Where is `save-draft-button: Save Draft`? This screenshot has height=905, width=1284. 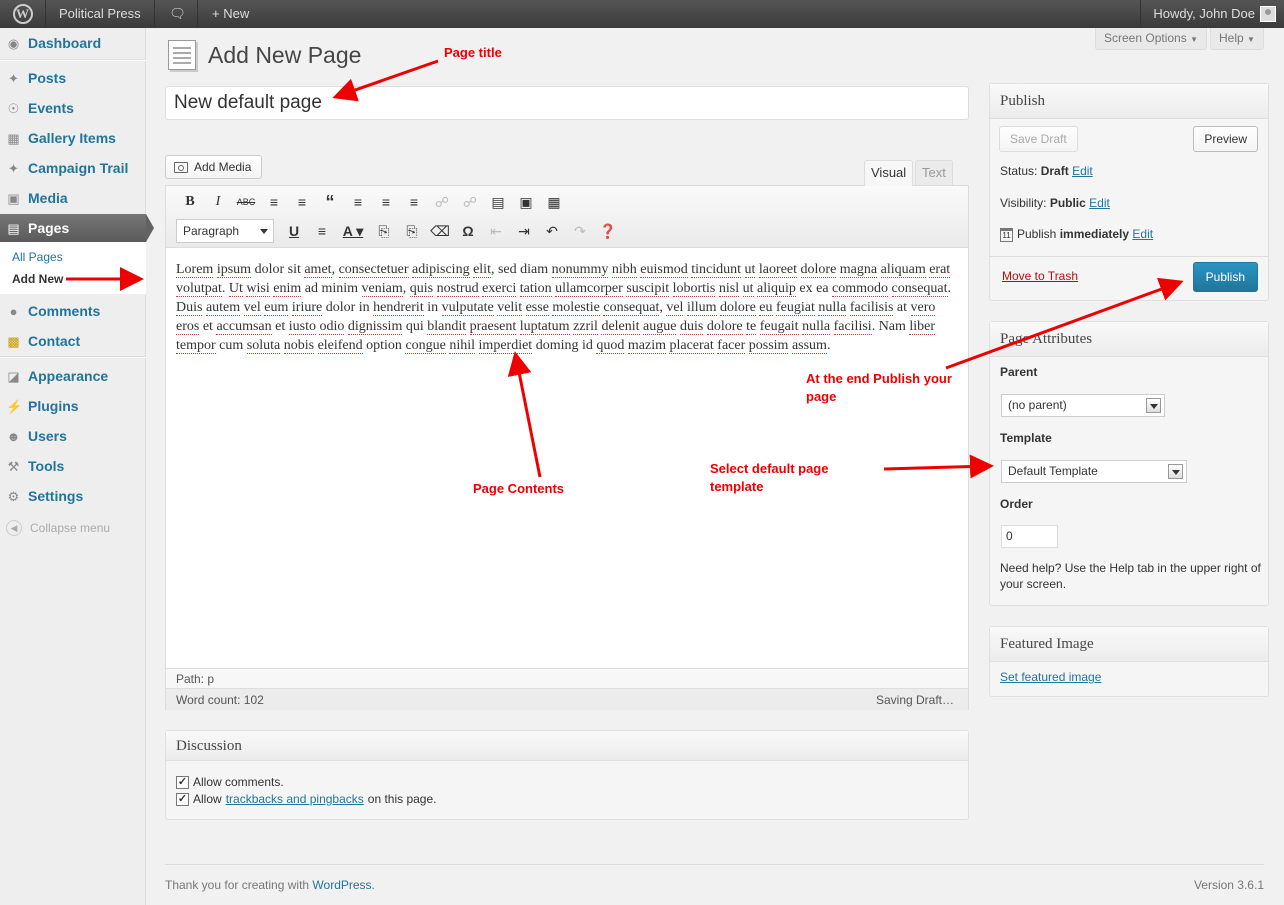
save-draft-button: Save Draft is located at coordinates (1038, 139).